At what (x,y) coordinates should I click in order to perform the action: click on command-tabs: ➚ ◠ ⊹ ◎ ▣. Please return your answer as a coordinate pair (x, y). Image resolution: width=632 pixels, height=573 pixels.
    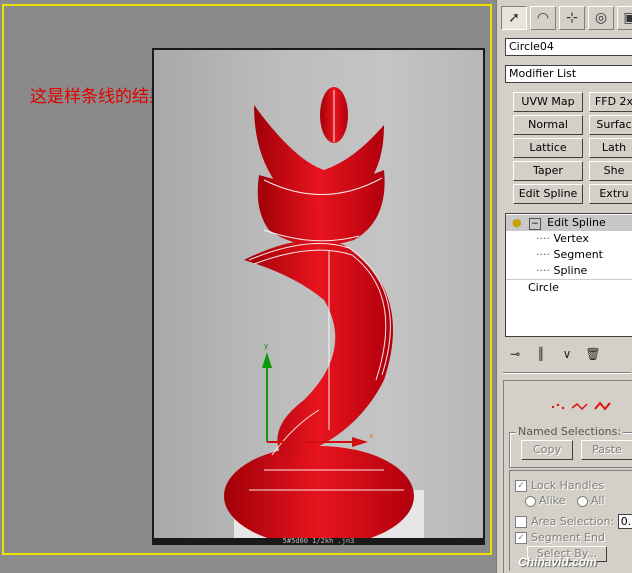
    Looking at the image, I should click on (566, 19).